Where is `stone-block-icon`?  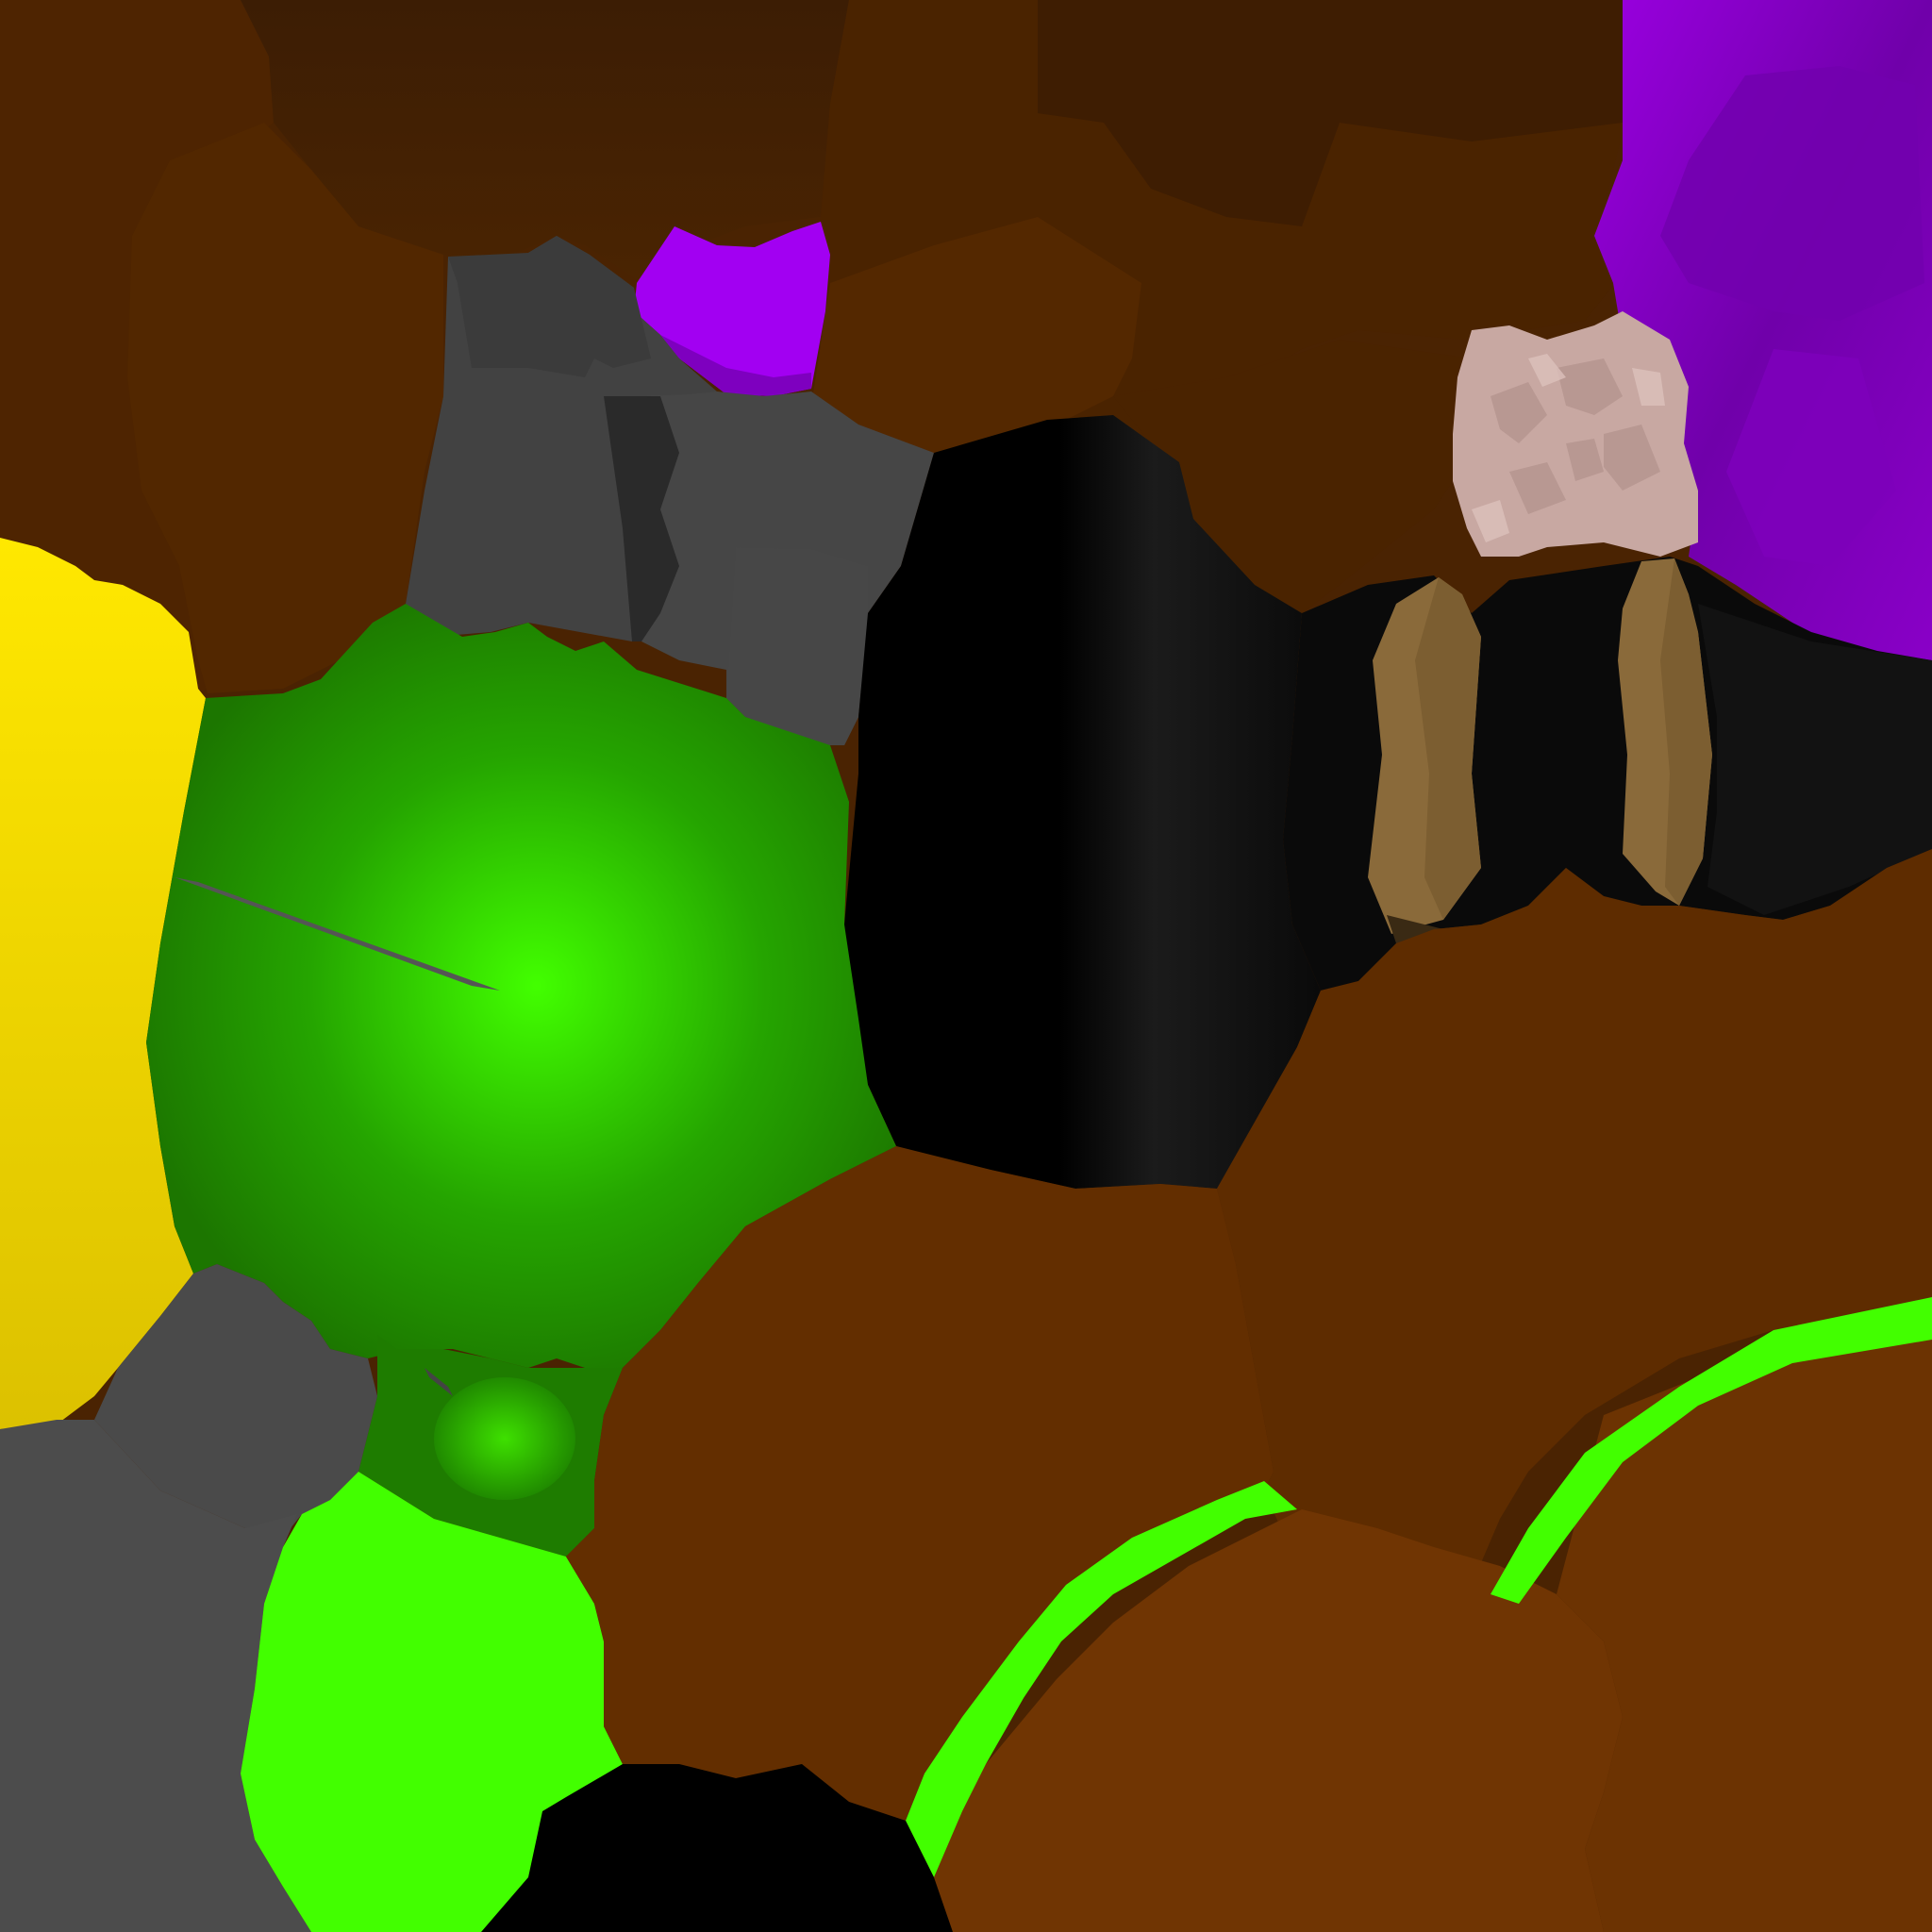 stone-block-icon is located at coordinates (797, 646).